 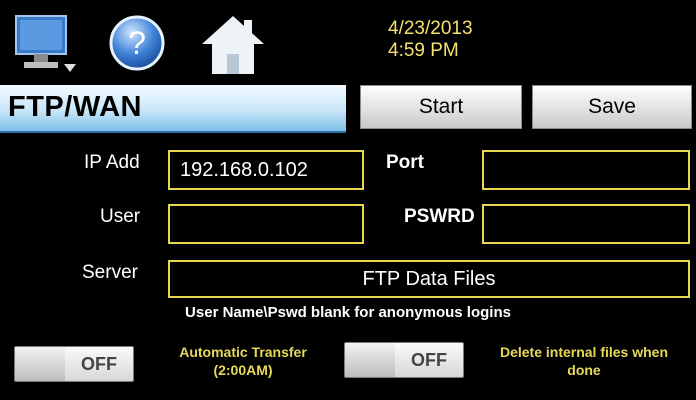 What do you see at coordinates (441, 107) in the screenshot?
I see `start-button: Start` at bounding box center [441, 107].